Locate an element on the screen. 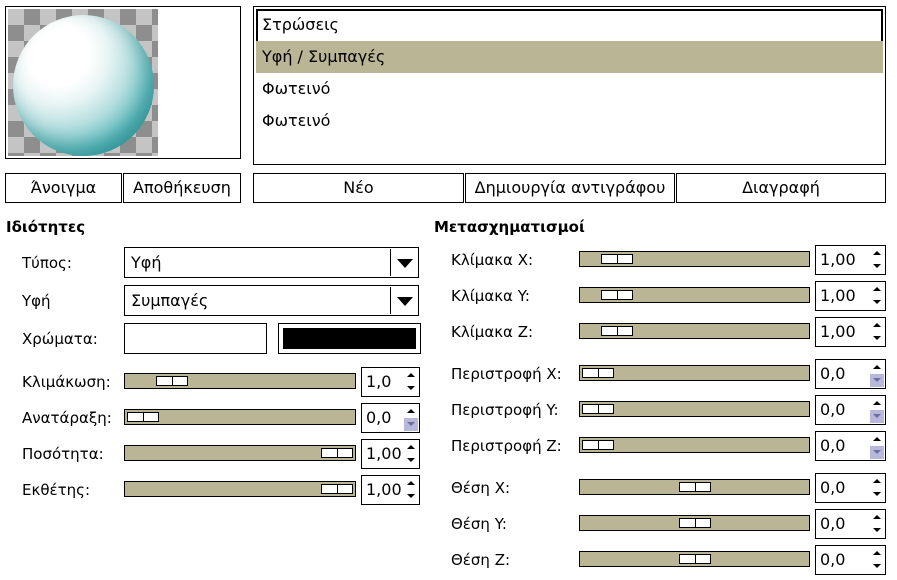 This screenshot has height=580, width=897. type-combo-value: Υφή is located at coordinates (146, 262).